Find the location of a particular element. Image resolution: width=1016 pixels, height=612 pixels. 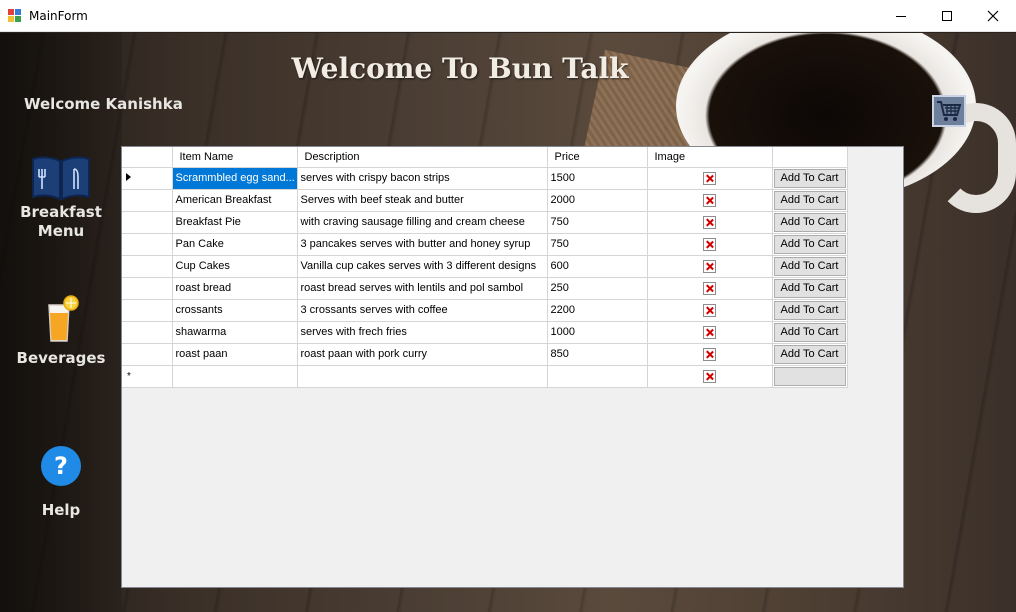

cell-description is located at coordinates (422, 376).